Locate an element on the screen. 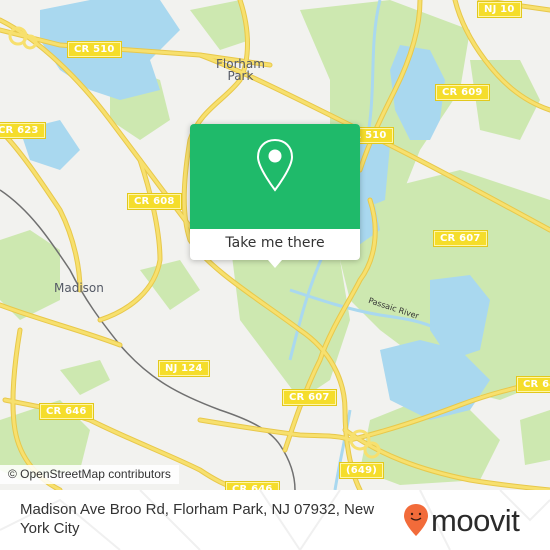 This screenshot has height=550, width=550. take-me-there-button: Take me there is located at coordinates (275, 244).